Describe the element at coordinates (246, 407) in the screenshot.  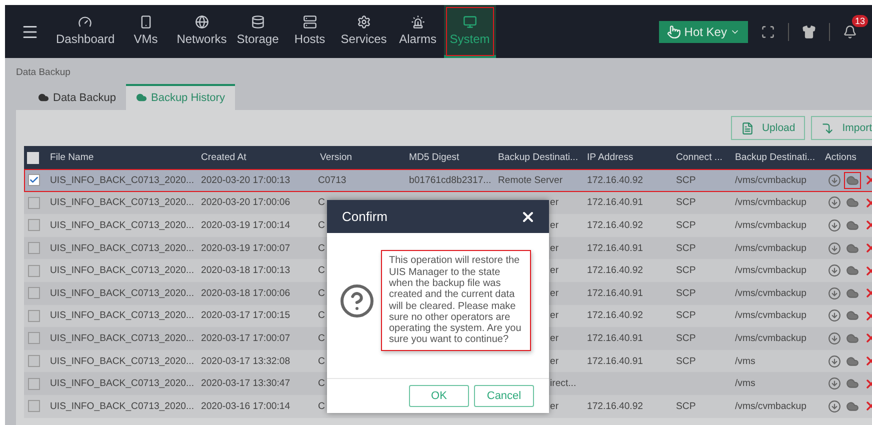
I see `table-cell-text: 2020-03-16 17:00:14` at that location.